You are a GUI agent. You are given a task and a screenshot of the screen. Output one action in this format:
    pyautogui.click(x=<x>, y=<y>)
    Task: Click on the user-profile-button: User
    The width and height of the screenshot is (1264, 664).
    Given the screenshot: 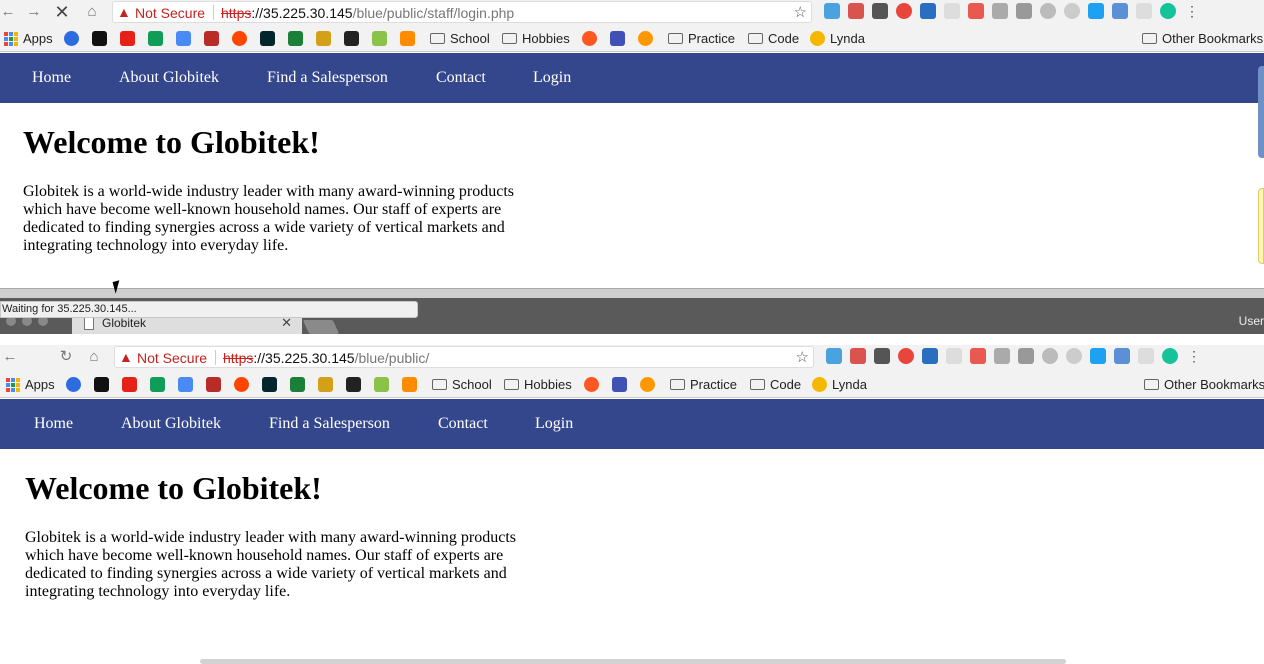 What is the action you would take?
    pyautogui.click(x=1251, y=321)
    